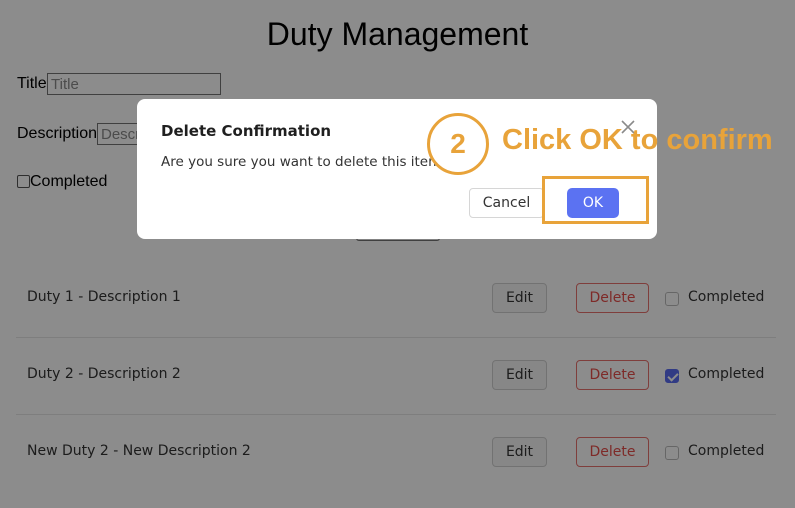 This screenshot has height=508, width=795. Describe the element at coordinates (458, 144) in the screenshot. I see `step-number-badge: 2` at that location.